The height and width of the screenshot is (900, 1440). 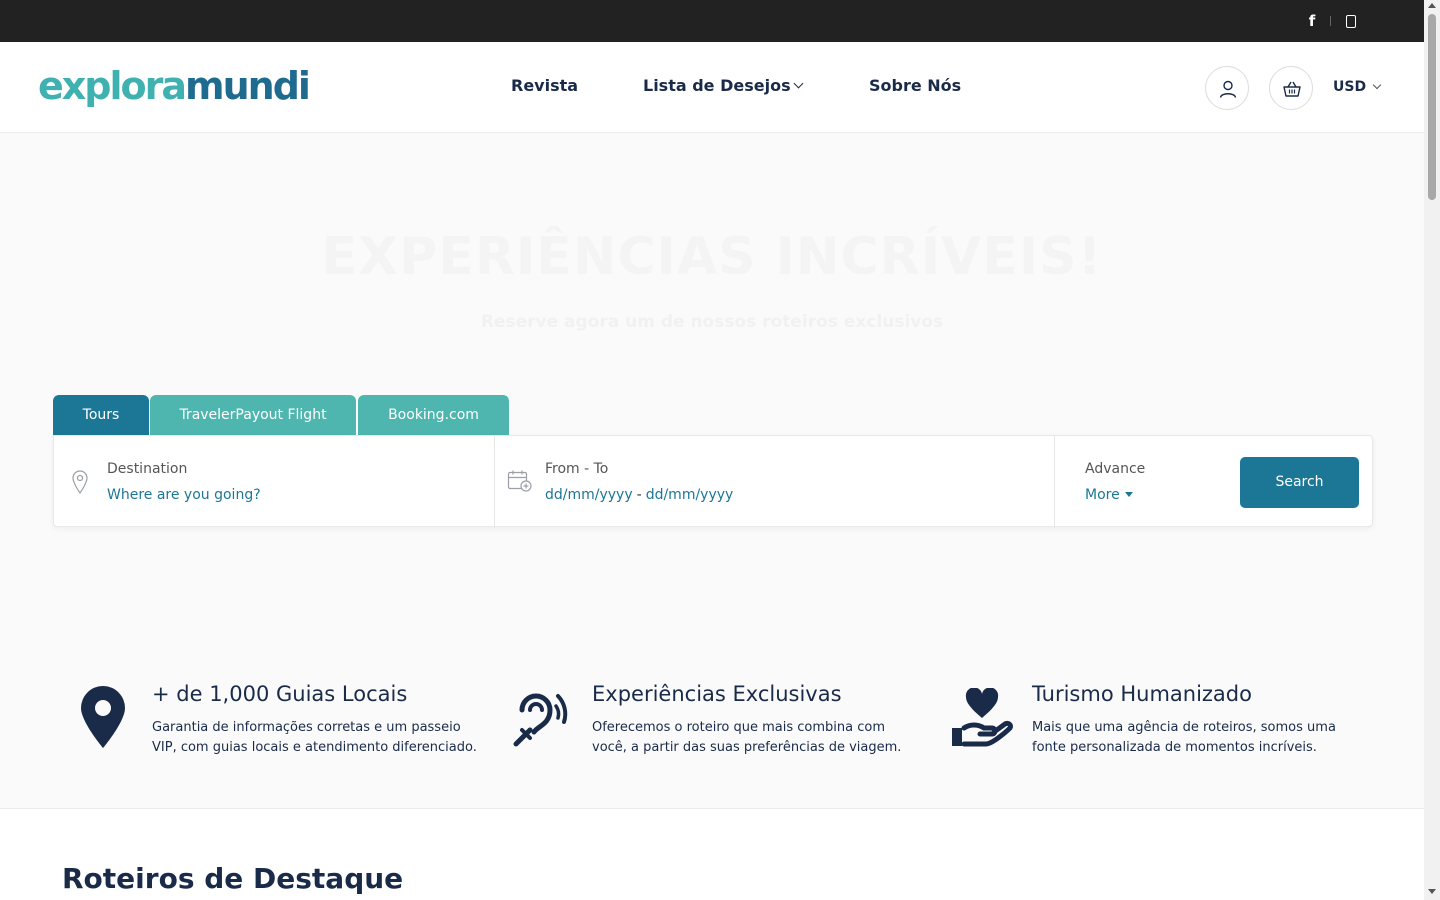 What do you see at coordinates (544, 86) in the screenshot?
I see `nav-item-revista: Revista` at bounding box center [544, 86].